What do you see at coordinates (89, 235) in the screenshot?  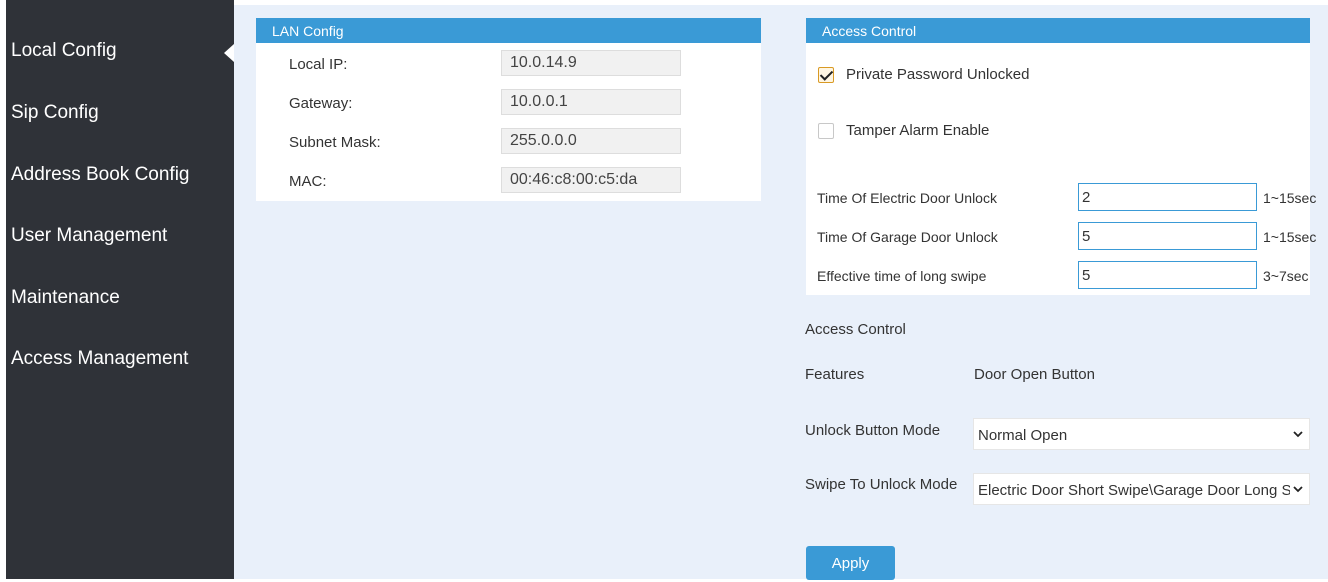 I see `sidebar-item-label: User Management` at bounding box center [89, 235].